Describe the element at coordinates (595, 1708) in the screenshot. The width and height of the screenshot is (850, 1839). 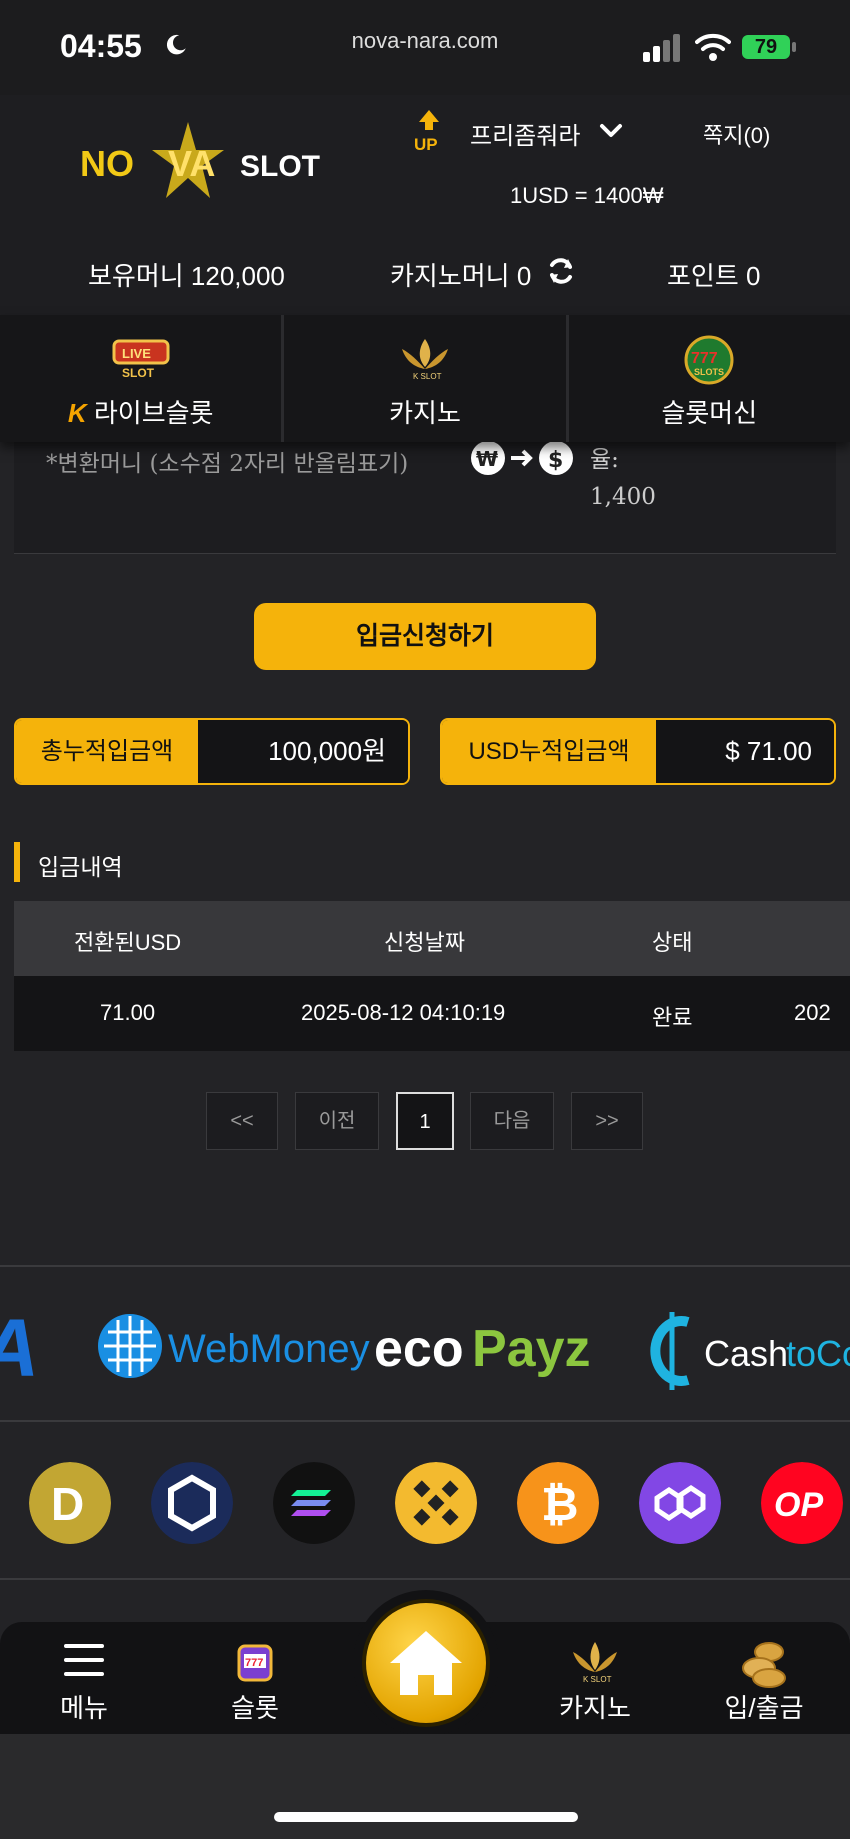
I see `nav-casino-label: 카지노` at that location.